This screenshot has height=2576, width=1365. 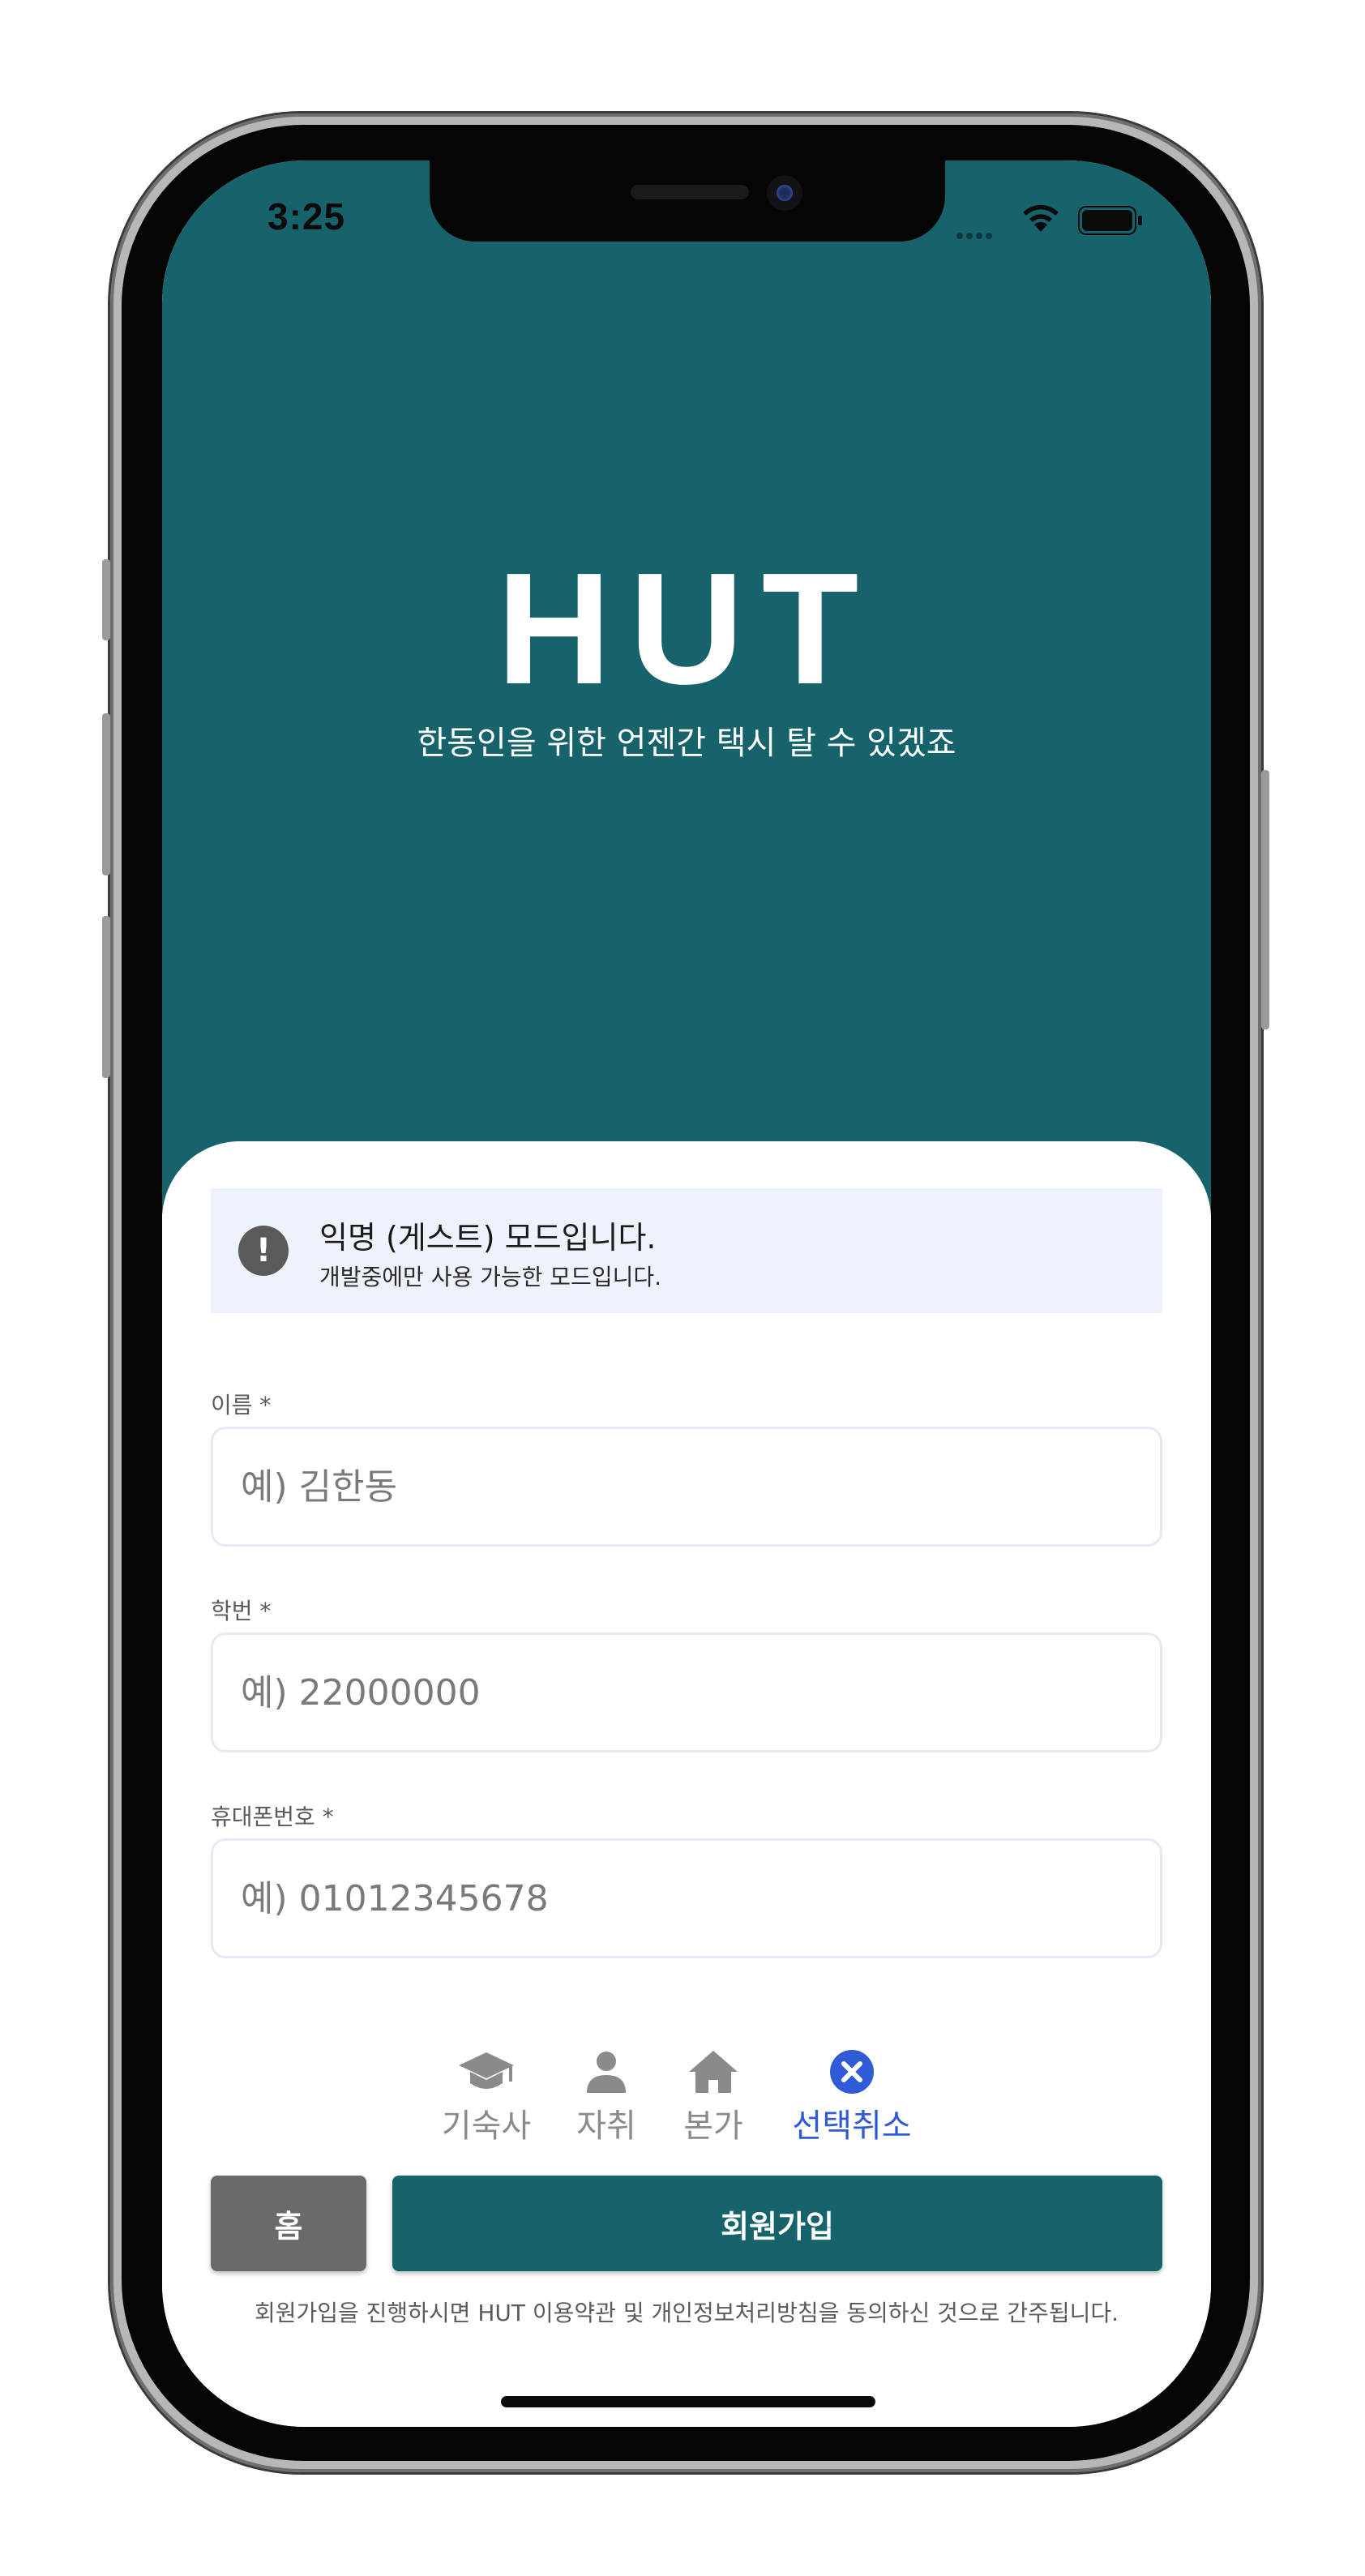 What do you see at coordinates (486, 2070) in the screenshot?
I see `graduation-cap-icon` at bounding box center [486, 2070].